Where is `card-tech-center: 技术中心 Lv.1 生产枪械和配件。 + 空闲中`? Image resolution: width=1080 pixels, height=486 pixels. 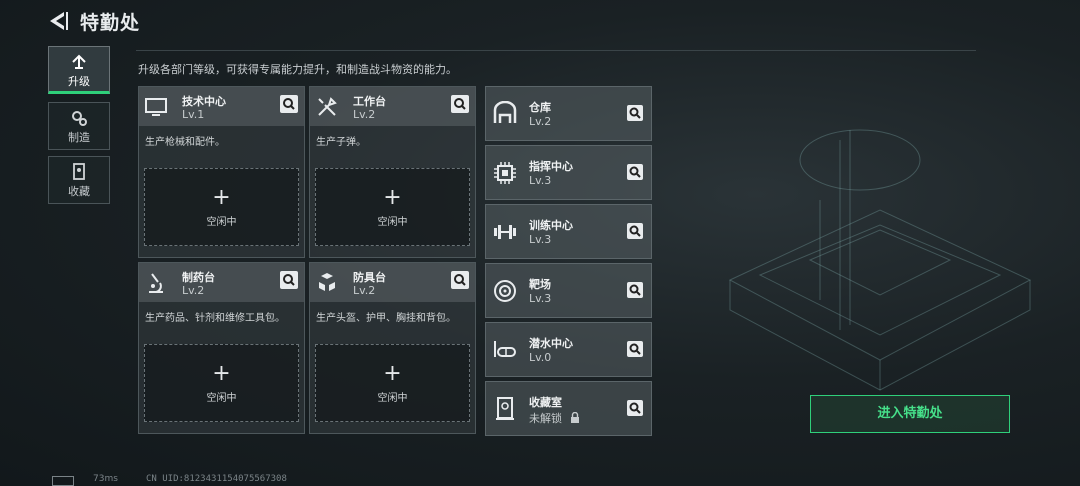 card-tech-center: 技术中心 Lv.1 生产枪械和配件。 + 空闲中 is located at coordinates (221, 172).